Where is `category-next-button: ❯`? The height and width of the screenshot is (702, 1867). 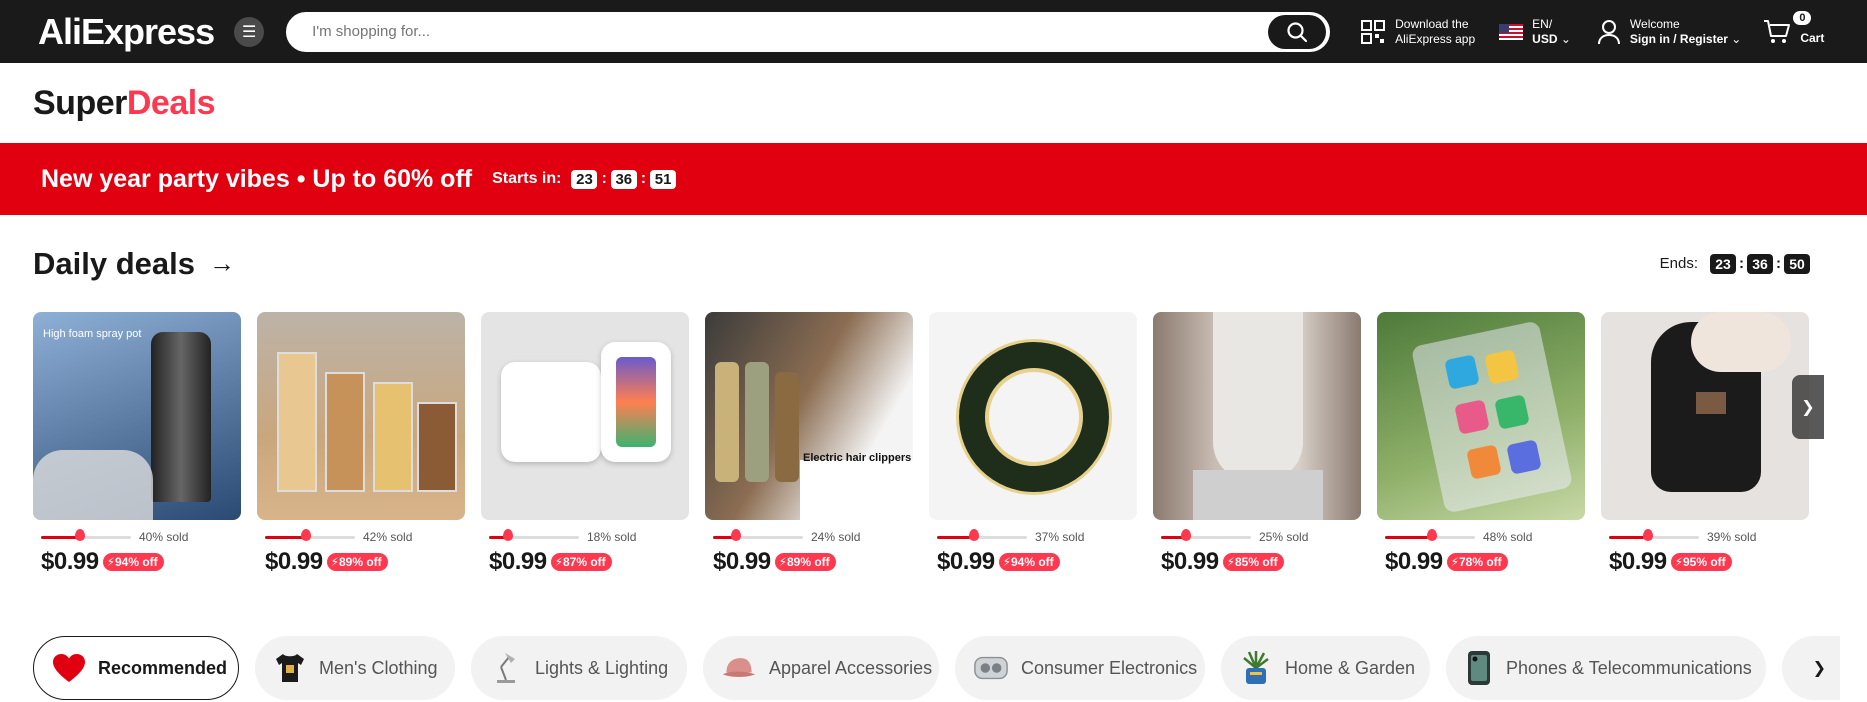 category-next-button: ❯ is located at coordinates (1811, 668).